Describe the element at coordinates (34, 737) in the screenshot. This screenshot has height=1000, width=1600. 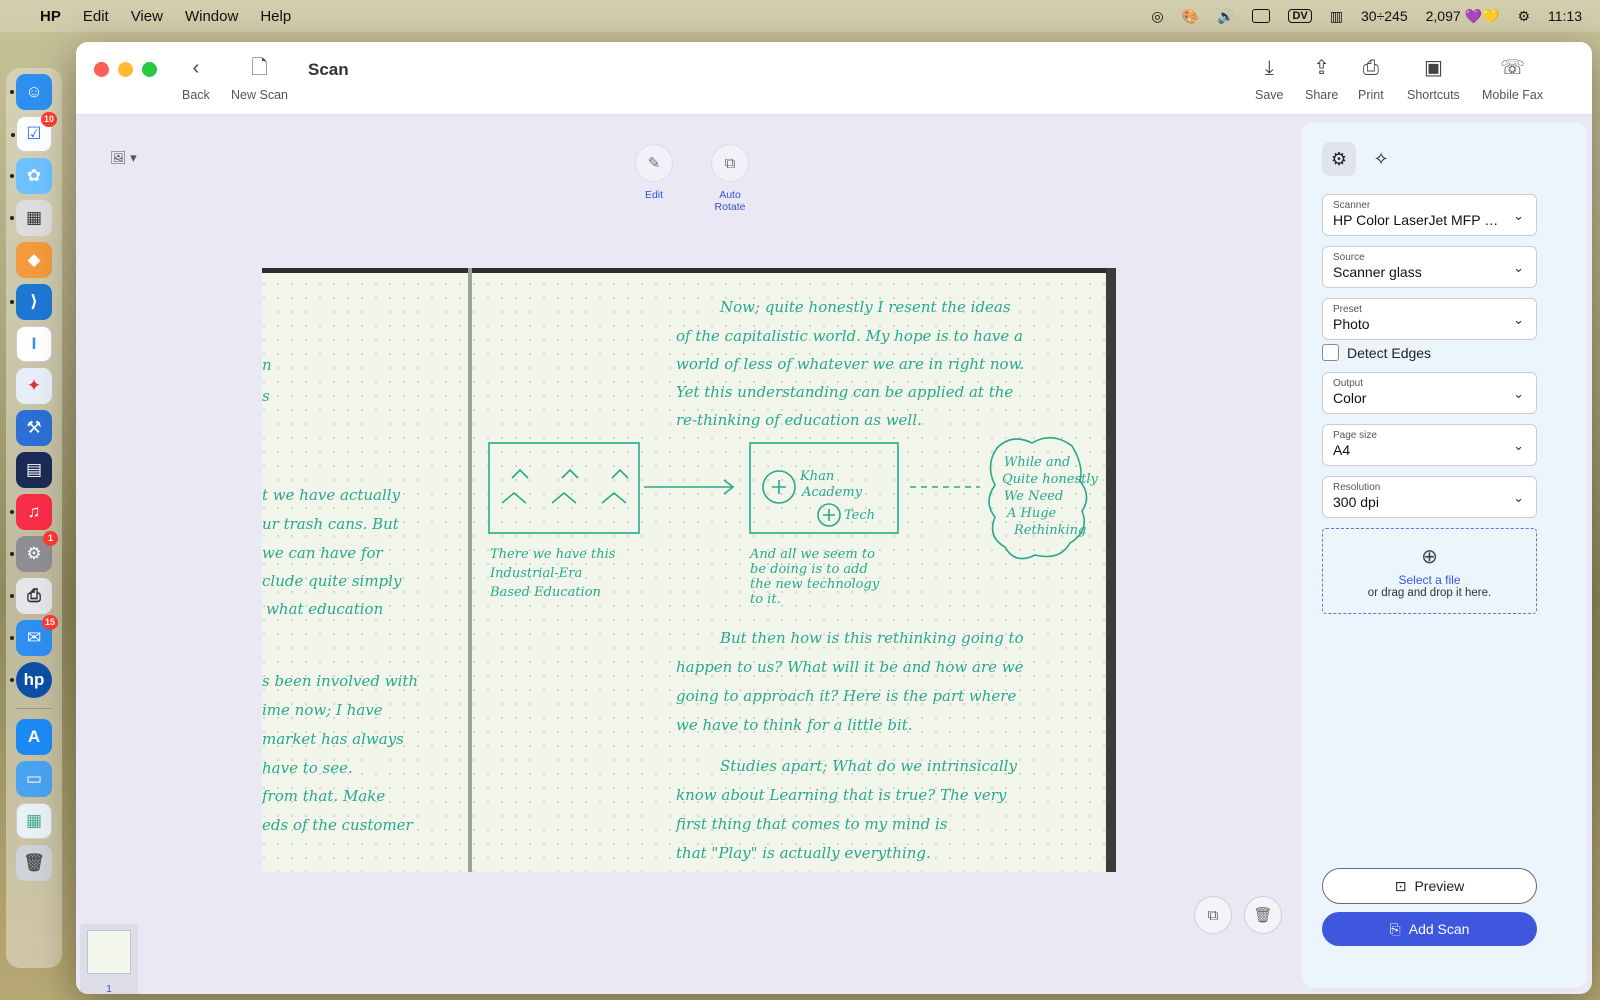
I see `app-store-icon: A` at that location.